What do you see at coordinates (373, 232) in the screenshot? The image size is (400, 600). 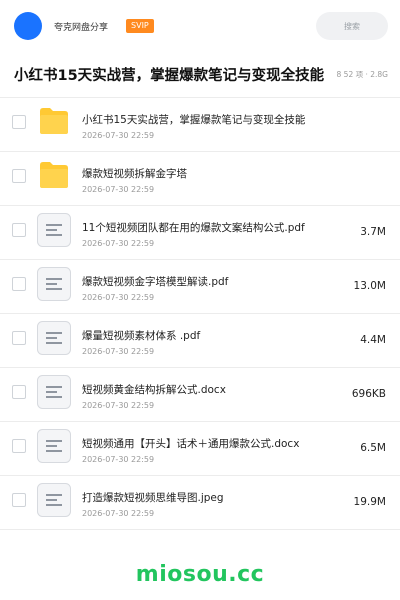 I see `file-size: 3.7M` at bounding box center [373, 232].